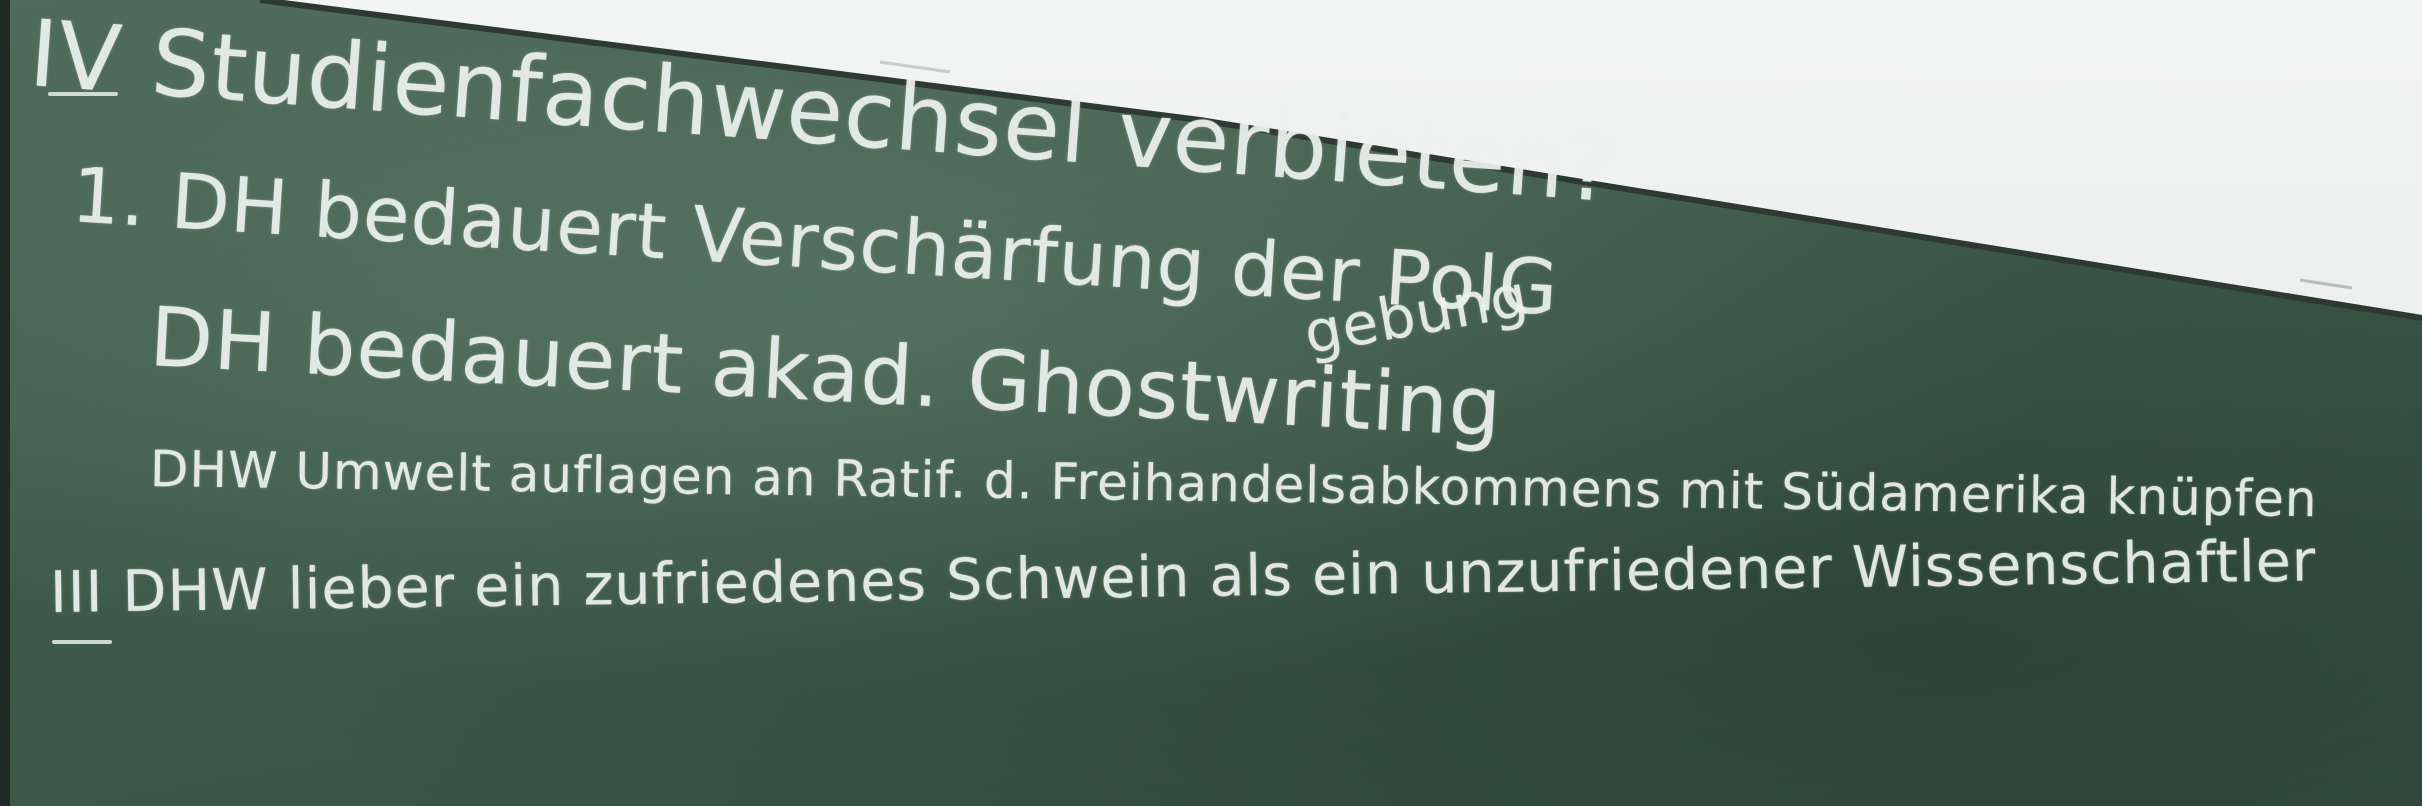 Image resolution: width=2422 pixels, height=806 pixels. I want to click on underline-mark, so click(83, 94).